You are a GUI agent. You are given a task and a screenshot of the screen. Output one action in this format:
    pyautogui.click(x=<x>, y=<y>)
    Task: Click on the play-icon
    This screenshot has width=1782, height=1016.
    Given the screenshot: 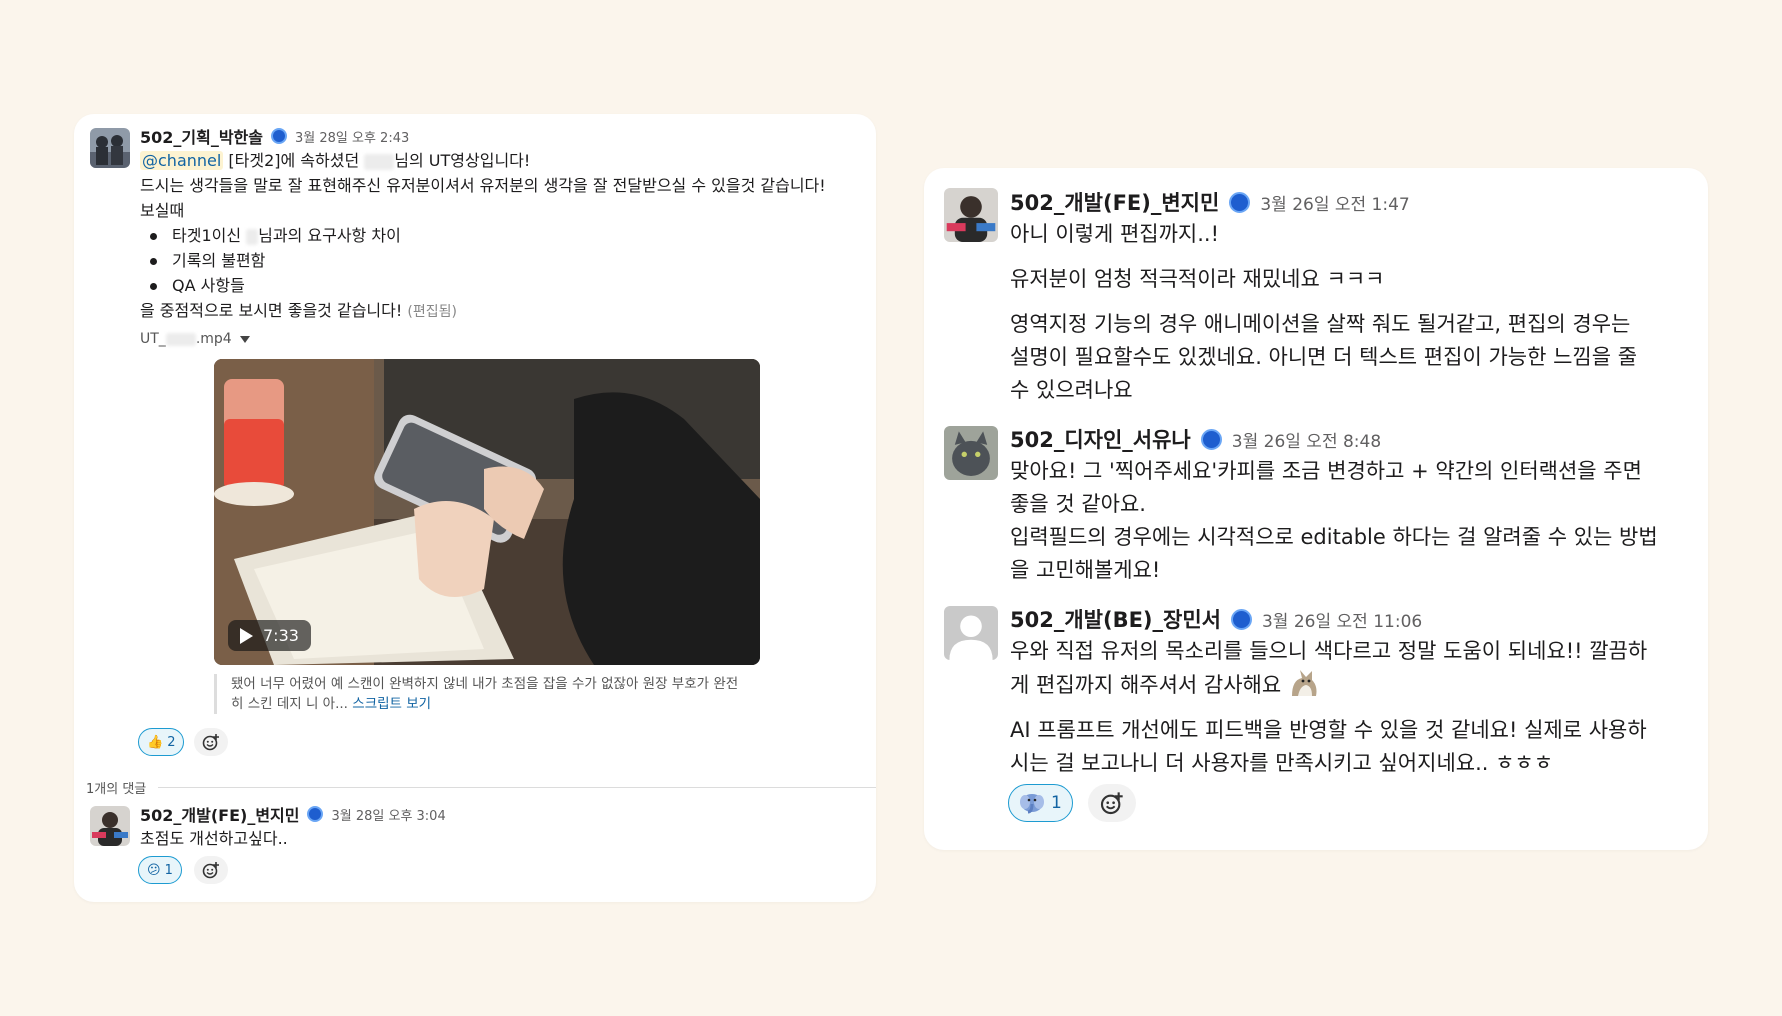 What is the action you would take?
    pyautogui.click(x=246, y=635)
    